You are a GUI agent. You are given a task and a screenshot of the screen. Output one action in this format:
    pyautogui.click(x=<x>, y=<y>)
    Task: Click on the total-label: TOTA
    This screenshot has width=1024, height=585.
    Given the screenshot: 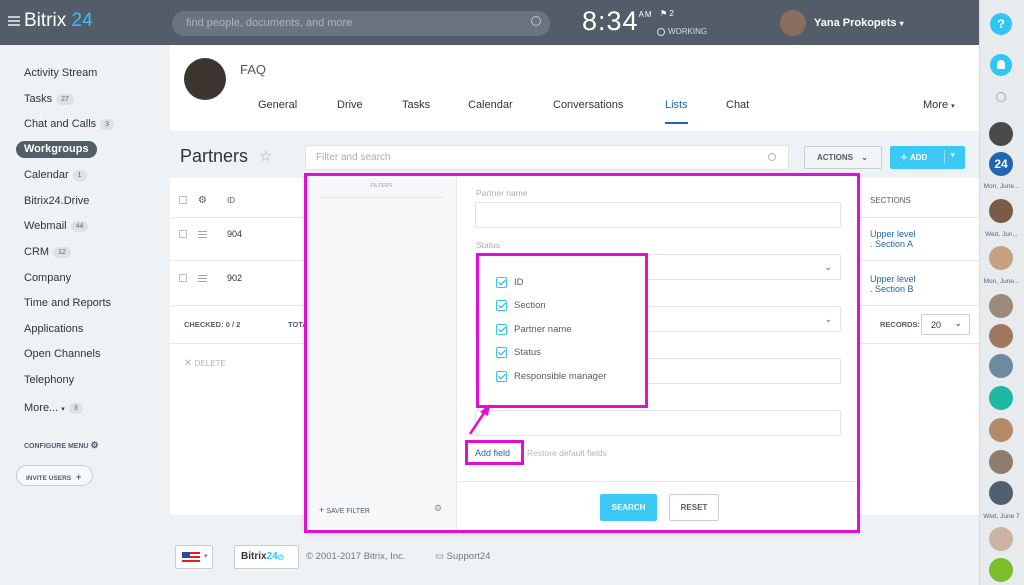 What is the action you would take?
    pyautogui.click(x=298, y=324)
    